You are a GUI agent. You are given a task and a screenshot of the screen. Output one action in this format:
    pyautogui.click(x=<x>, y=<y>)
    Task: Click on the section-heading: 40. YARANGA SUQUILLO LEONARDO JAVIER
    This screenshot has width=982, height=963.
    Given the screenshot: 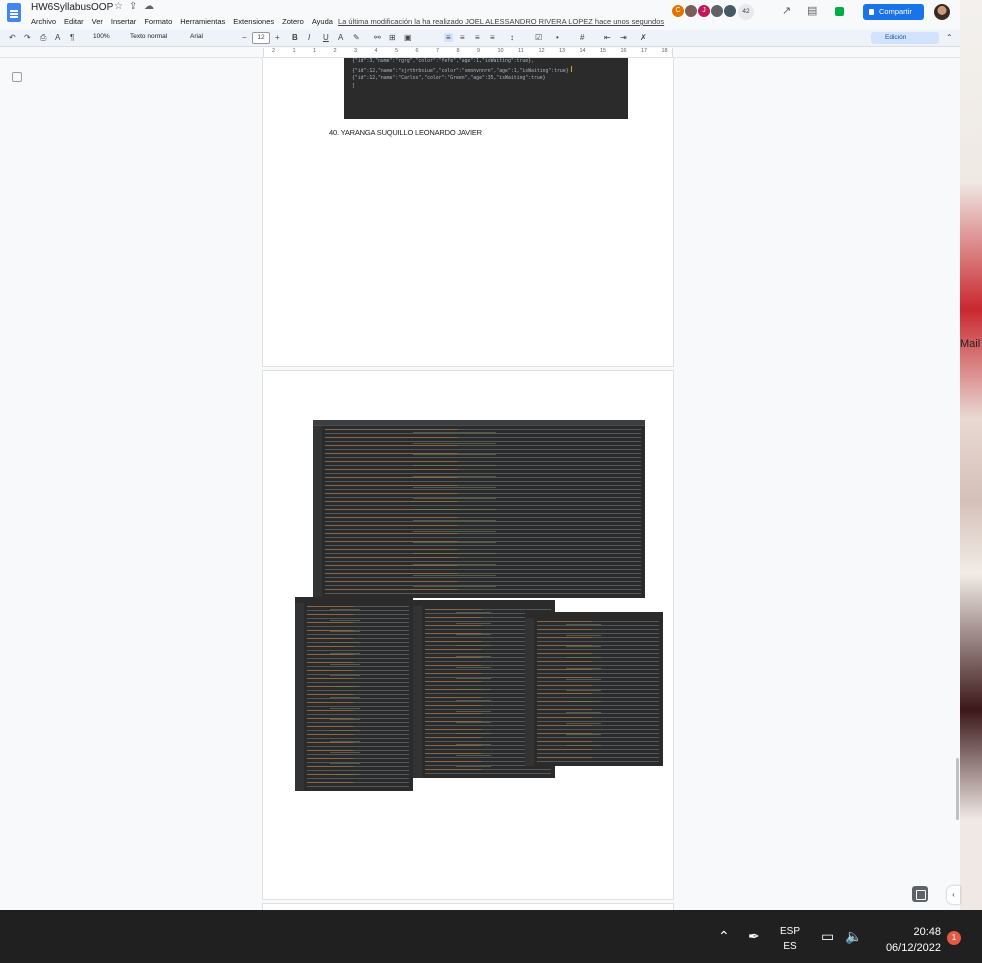 What is the action you would take?
    pyautogui.click(x=405, y=132)
    